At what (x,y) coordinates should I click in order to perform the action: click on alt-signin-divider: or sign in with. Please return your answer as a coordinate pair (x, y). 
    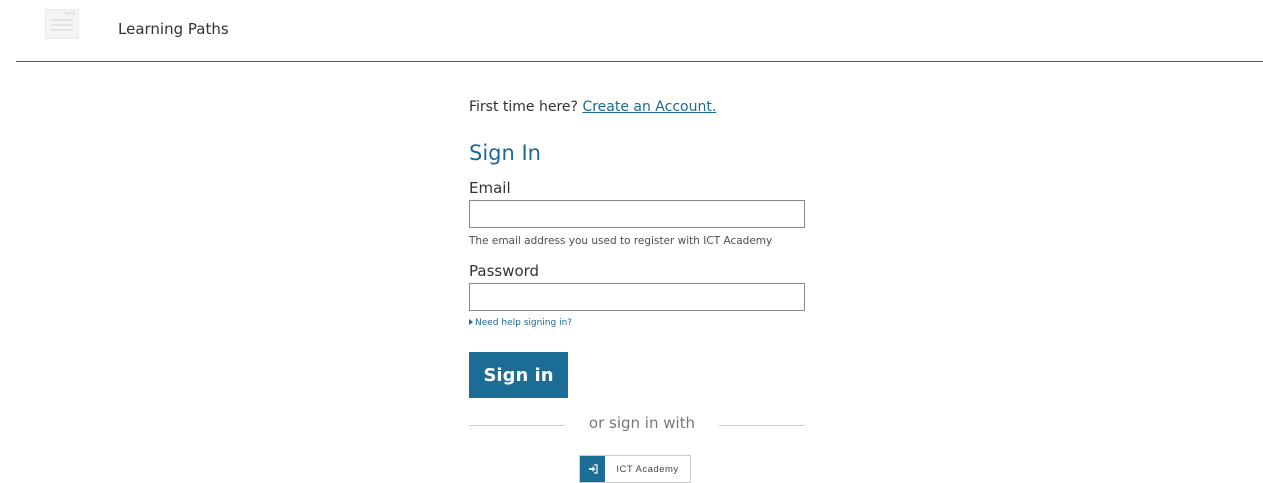
    Looking at the image, I should click on (637, 424).